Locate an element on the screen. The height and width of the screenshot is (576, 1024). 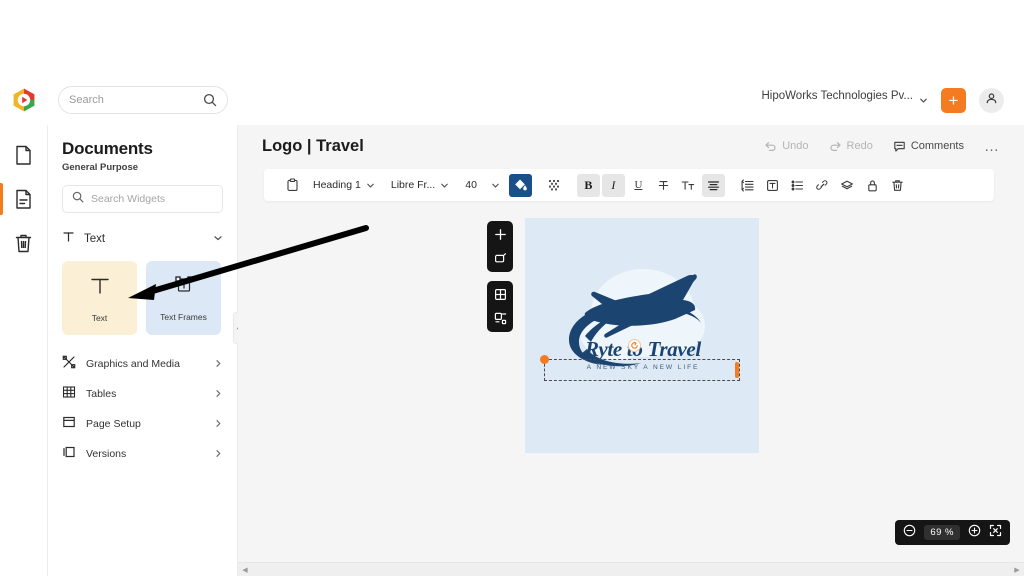
scrollbar-track is located at coordinates (631, 569).